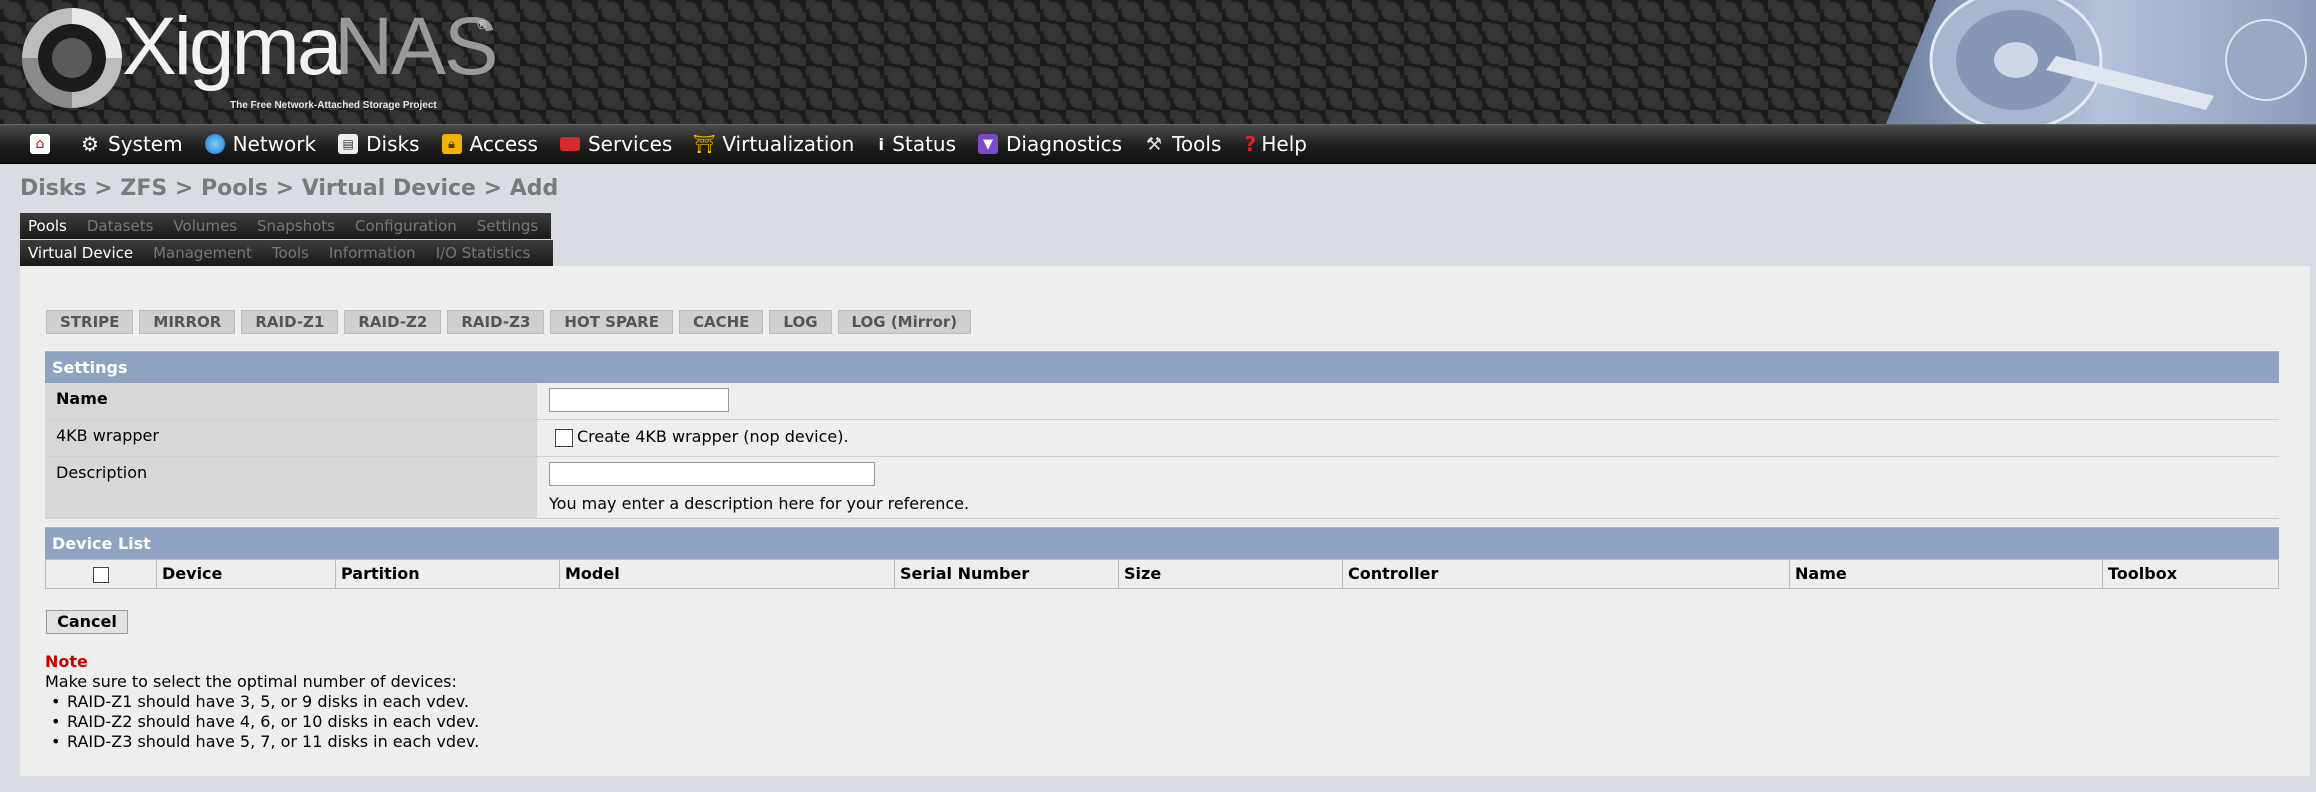 Image resolution: width=2316 pixels, height=792 pixels. What do you see at coordinates (713, 436) in the screenshot?
I see `4kb-wrapper-text: Create 4KB wrapper (nop device).` at bounding box center [713, 436].